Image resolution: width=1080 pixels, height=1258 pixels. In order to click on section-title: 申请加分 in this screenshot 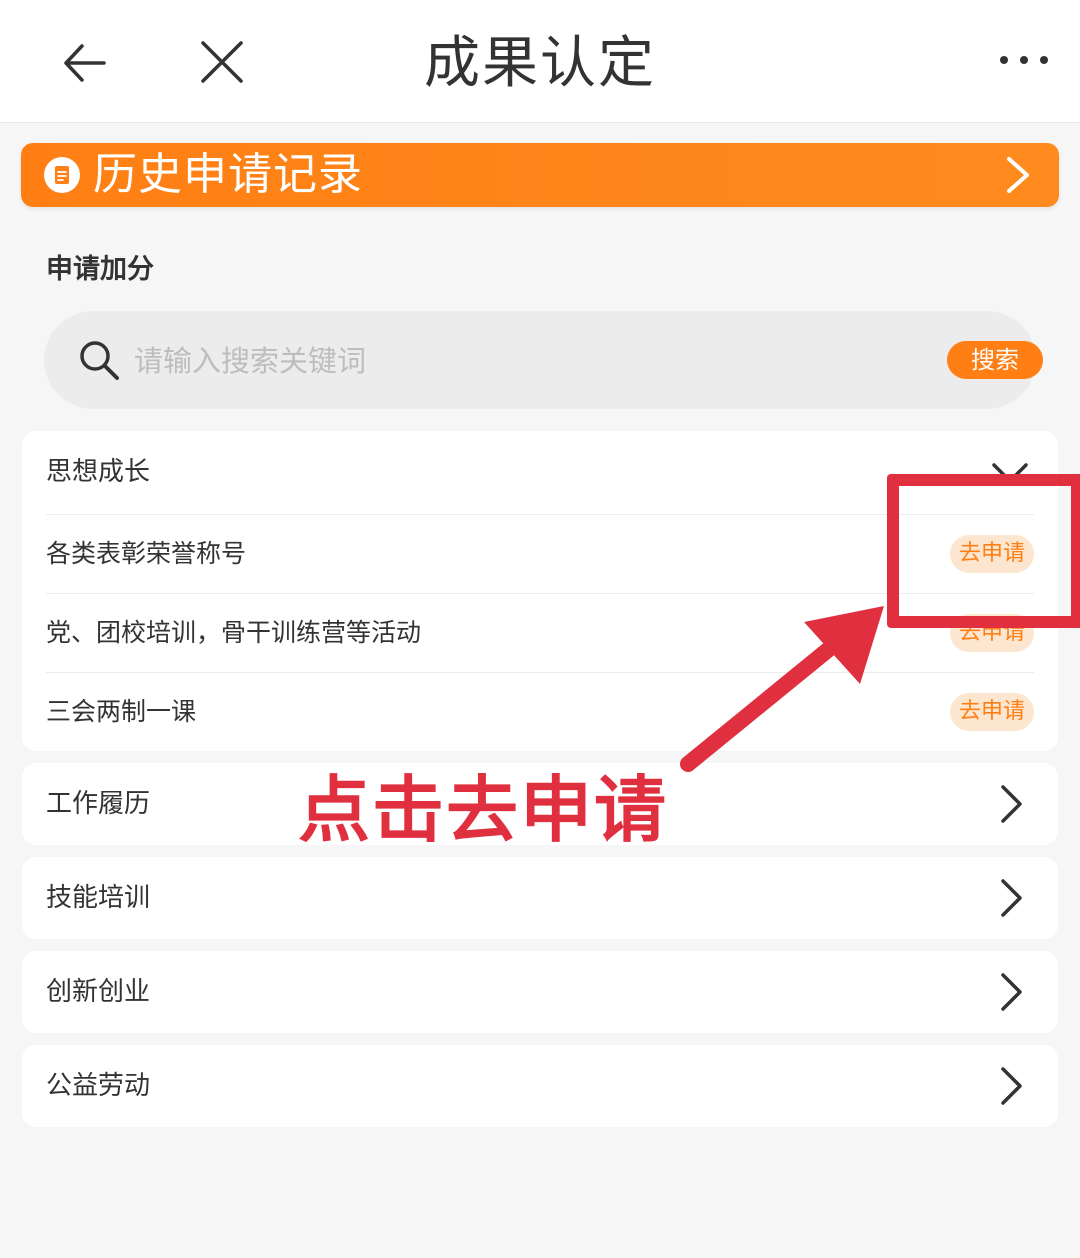, I will do `click(100, 269)`.